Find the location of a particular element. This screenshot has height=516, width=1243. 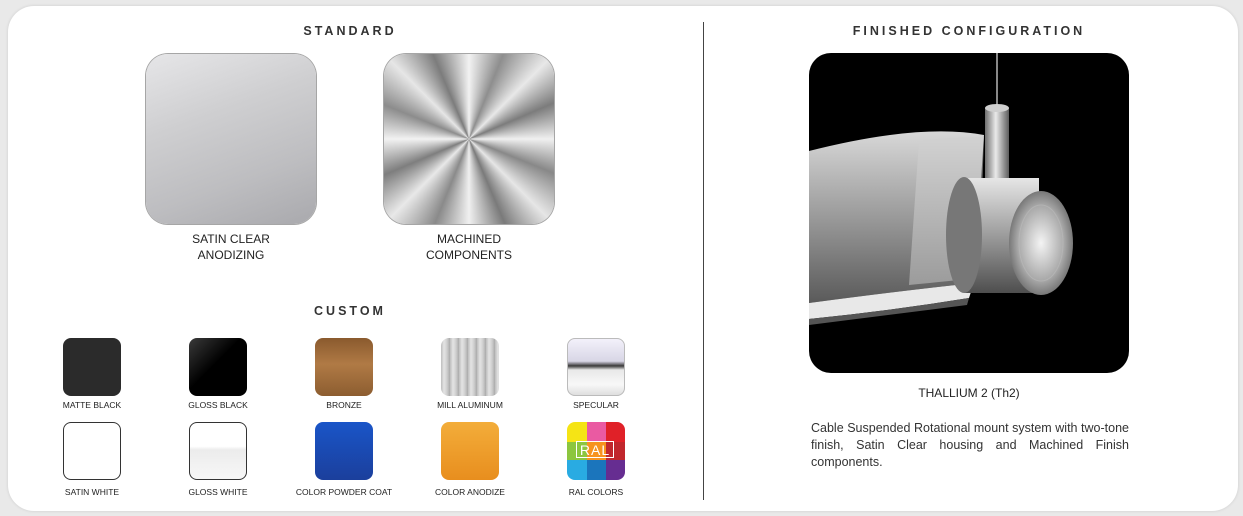

custom-heading: CUSTOM is located at coordinates (350, 311).